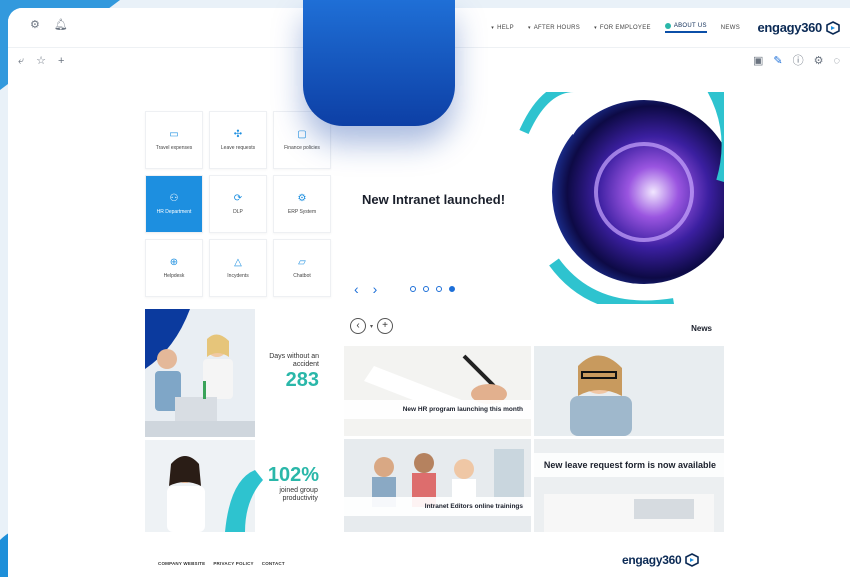 This screenshot has height=577, width=850. I want to click on chevron-left-icon: ‹, so click(356, 289).